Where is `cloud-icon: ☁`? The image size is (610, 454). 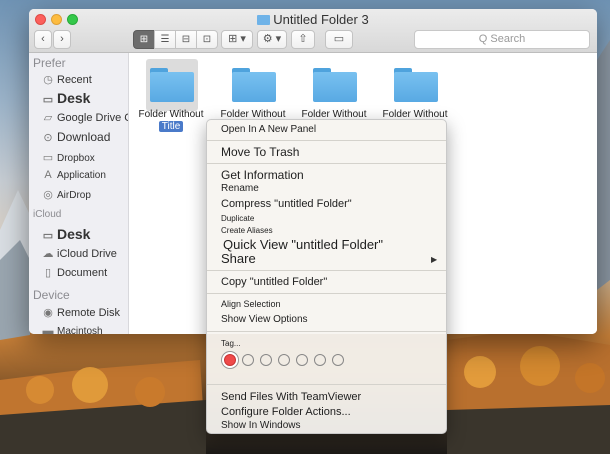 cloud-icon: ☁ is located at coordinates (48, 254).